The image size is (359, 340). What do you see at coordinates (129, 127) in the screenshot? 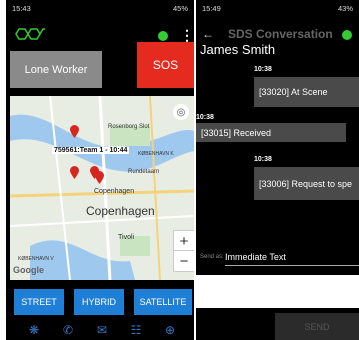
I see `map-label-rosenborg: Rosenborg Slot` at bounding box center [129, 127].